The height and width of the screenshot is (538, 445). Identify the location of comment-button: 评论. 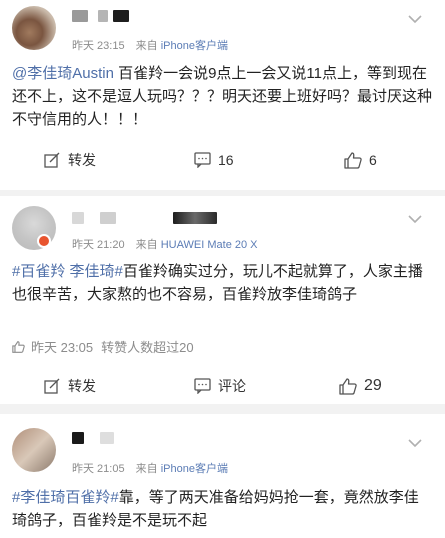
(220, 386).